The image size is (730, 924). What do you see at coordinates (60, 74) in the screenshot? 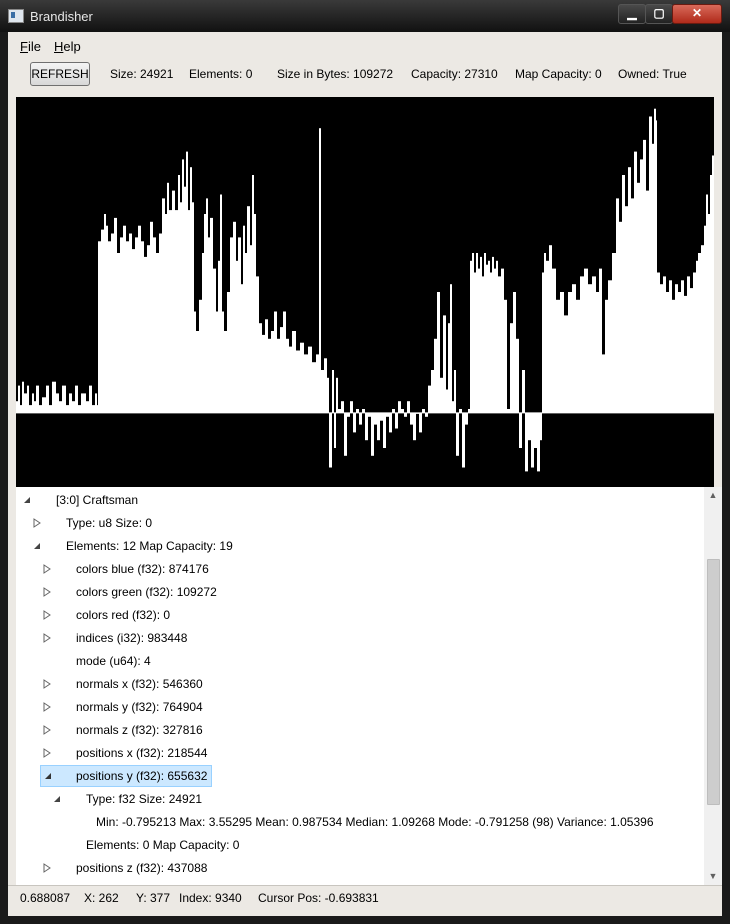
I see `refresh-button: REFRESH` at bounding box center [60, 74].